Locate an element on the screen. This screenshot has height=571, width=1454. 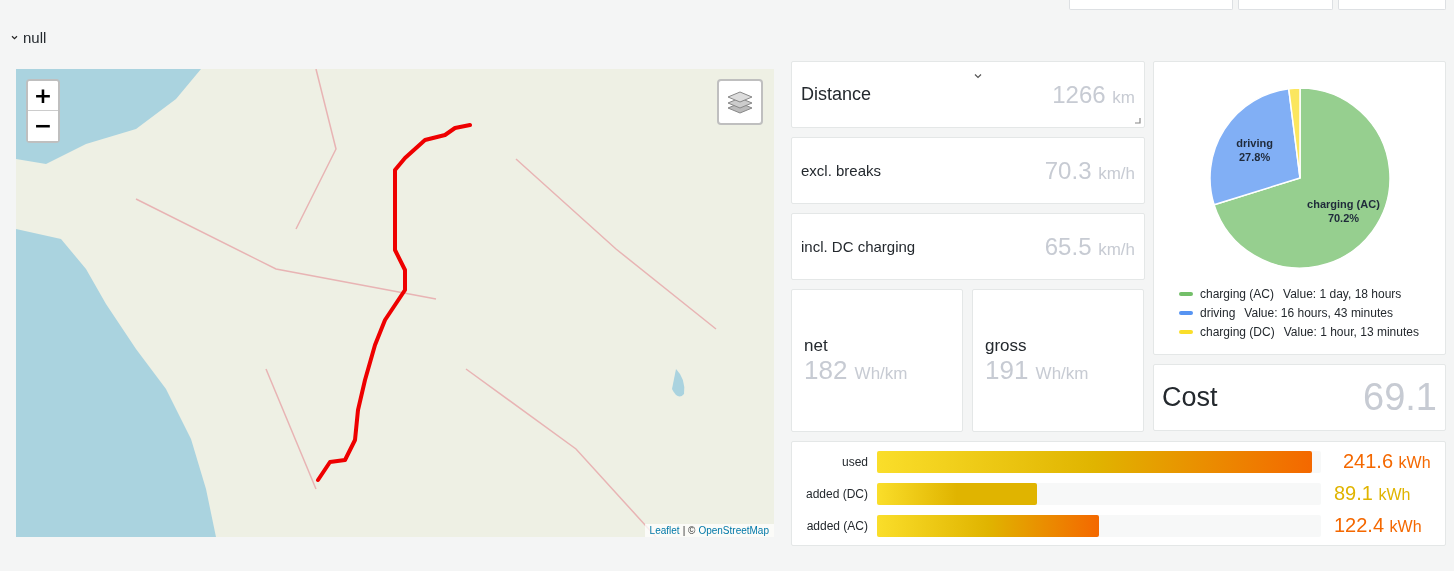
gauge-value: 89.1 kWh is located at coordinates (1372, 493).